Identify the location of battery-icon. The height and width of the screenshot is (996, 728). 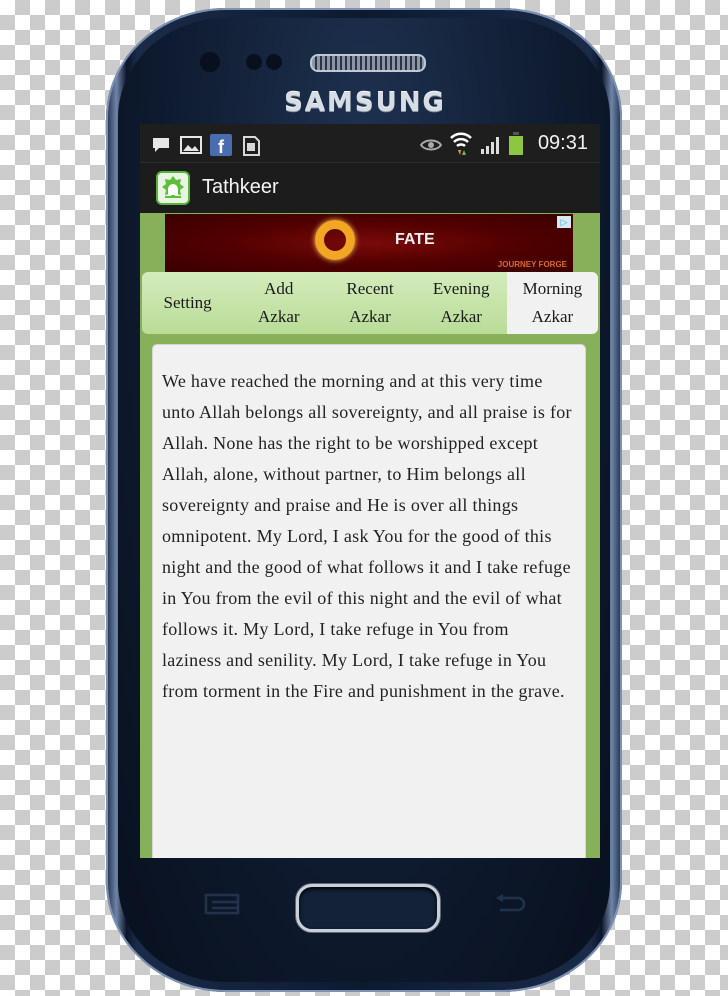
(516, 143).